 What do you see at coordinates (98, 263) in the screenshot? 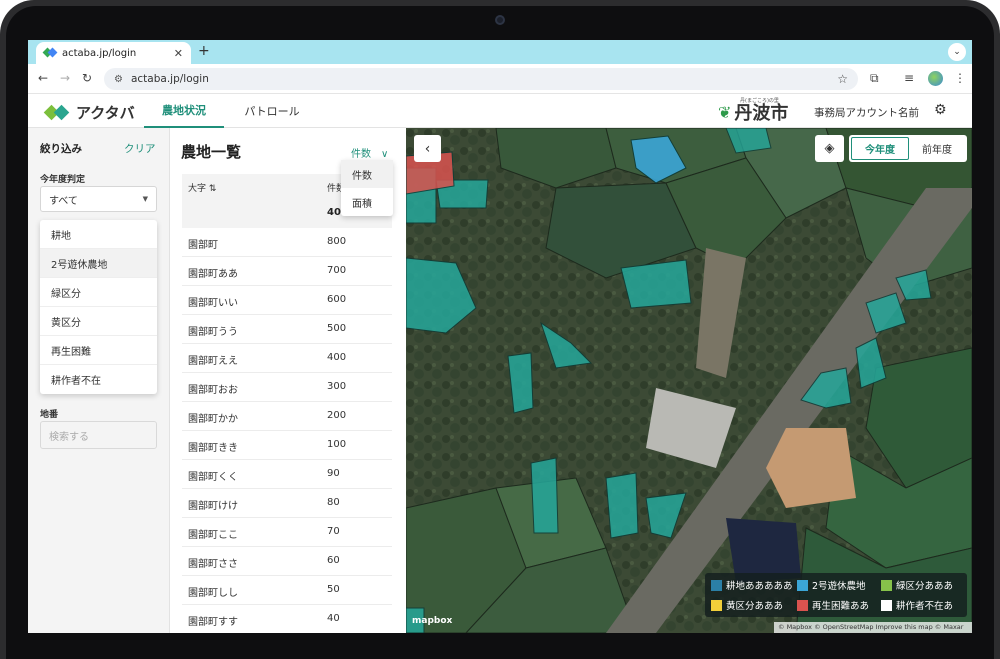
I see `dropdown-option: 2号遊休農地` at bounding box center [98, 263].